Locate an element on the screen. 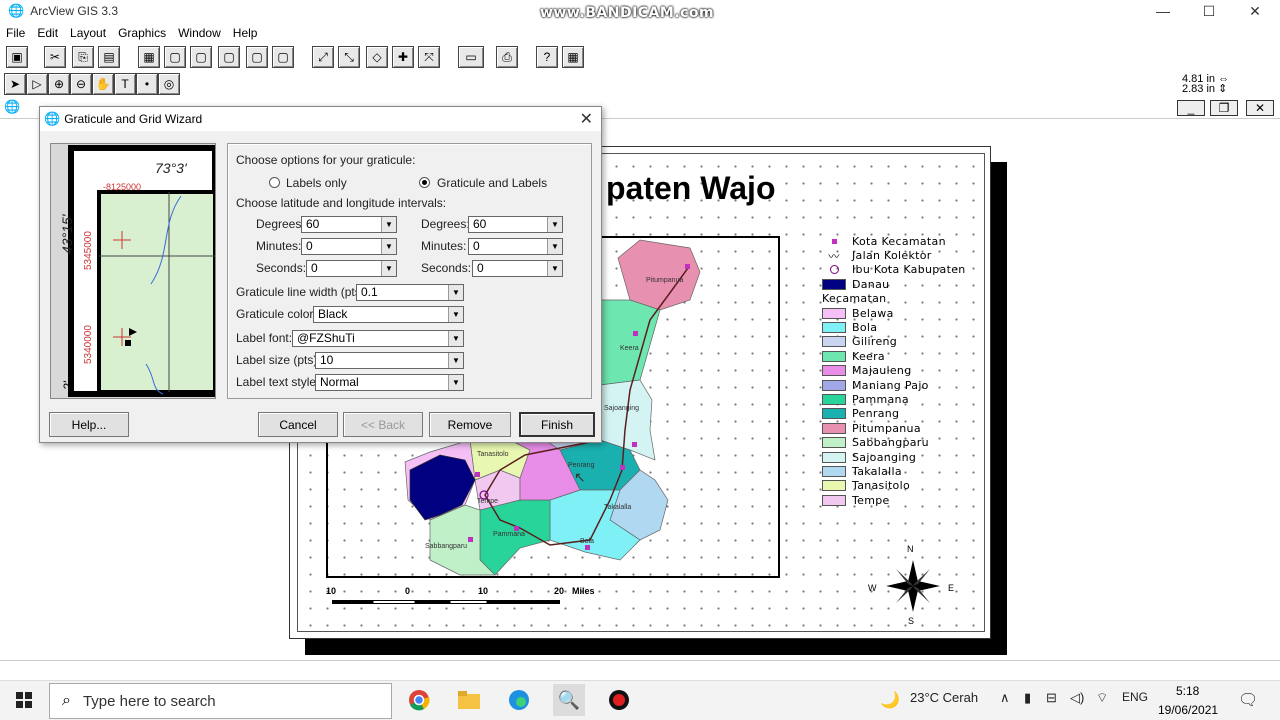 Image resolution: width=1280 pixels, height=720 pixels. input-language: ENG is located at coordinates (1135, 697).